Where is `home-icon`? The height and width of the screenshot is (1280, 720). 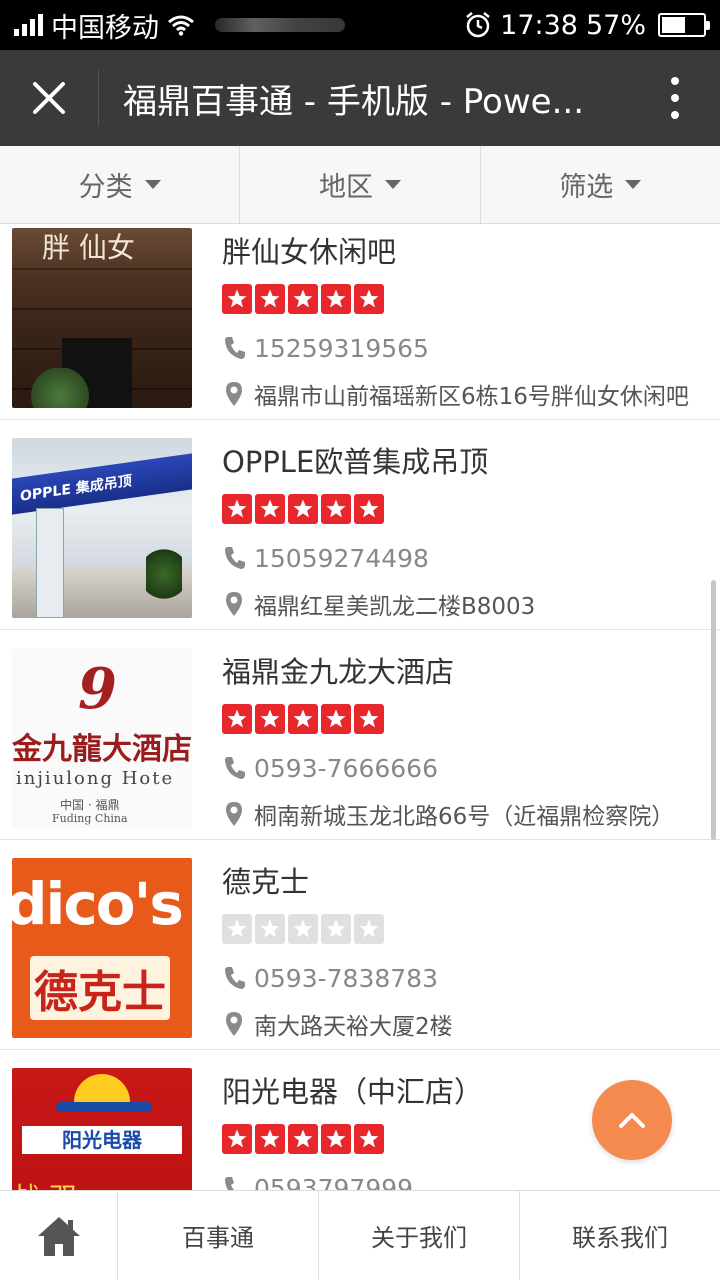
home-icon is located at coordinates (58, 1236).